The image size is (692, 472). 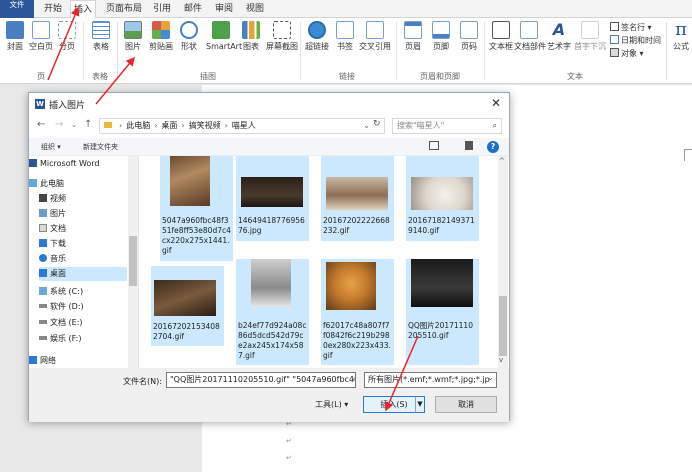 What do you see at coordinates (502, 161) in the screenshot?
I see `scroll-up-icon: ^` at bounding box center [502, 161].